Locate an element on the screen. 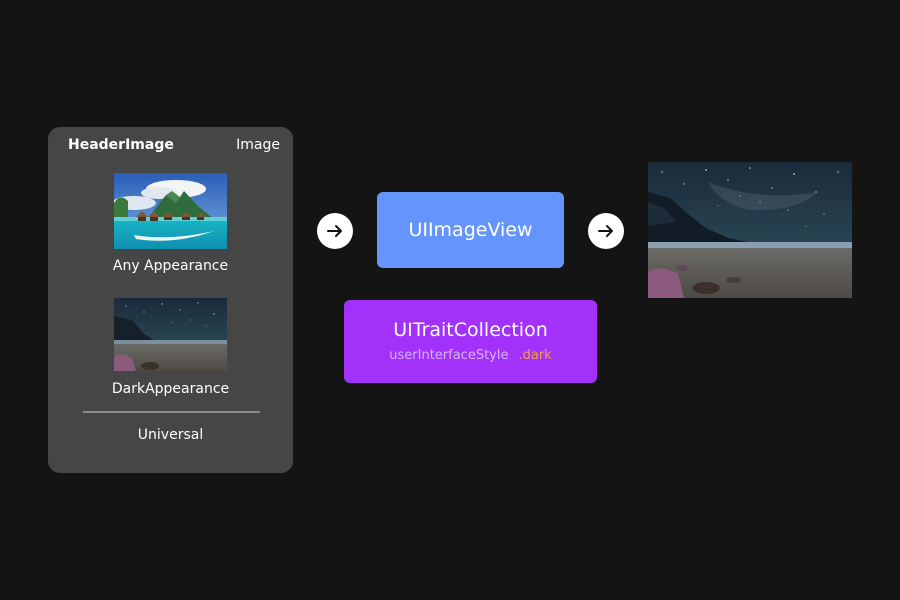 The width and height of the screenshot is (900, 600). trait-property-row: userInterfaceStyle .dark is located at coordinates (470, 355).